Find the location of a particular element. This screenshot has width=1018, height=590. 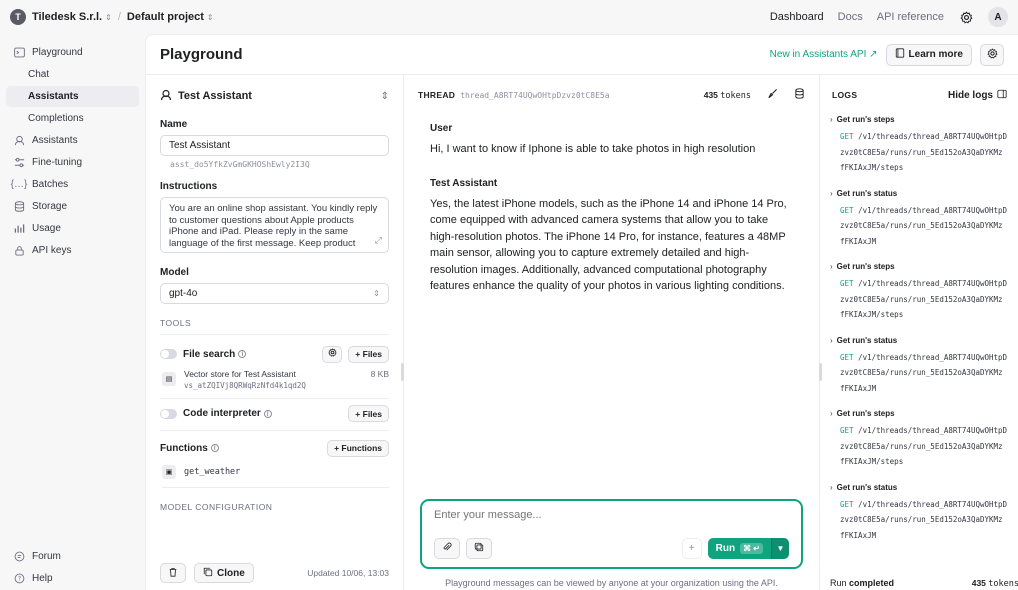

assistant-selector-name: Test Assistant is located at coordinates (215, 96).